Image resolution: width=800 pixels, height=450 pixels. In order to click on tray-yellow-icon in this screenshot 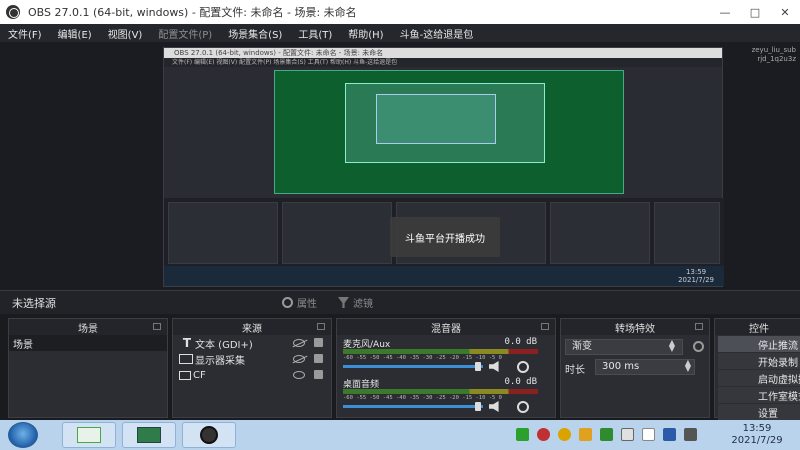, I will do `click(564, 434)`.